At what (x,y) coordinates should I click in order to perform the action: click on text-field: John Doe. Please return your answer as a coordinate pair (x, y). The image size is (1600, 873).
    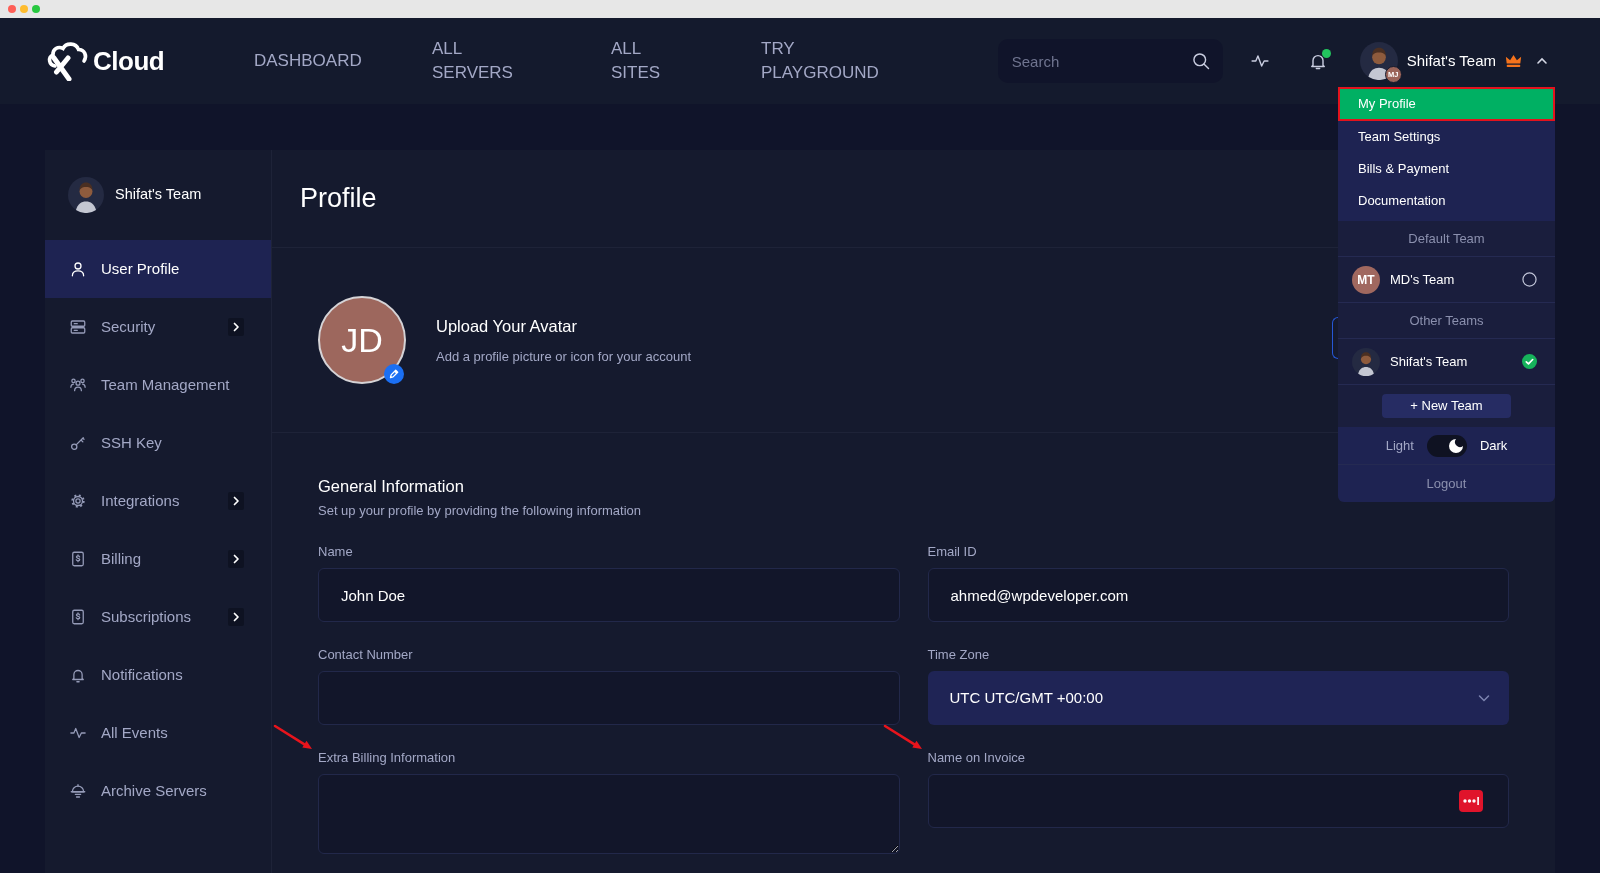
    Looking at the image, I should click on (609, 595).